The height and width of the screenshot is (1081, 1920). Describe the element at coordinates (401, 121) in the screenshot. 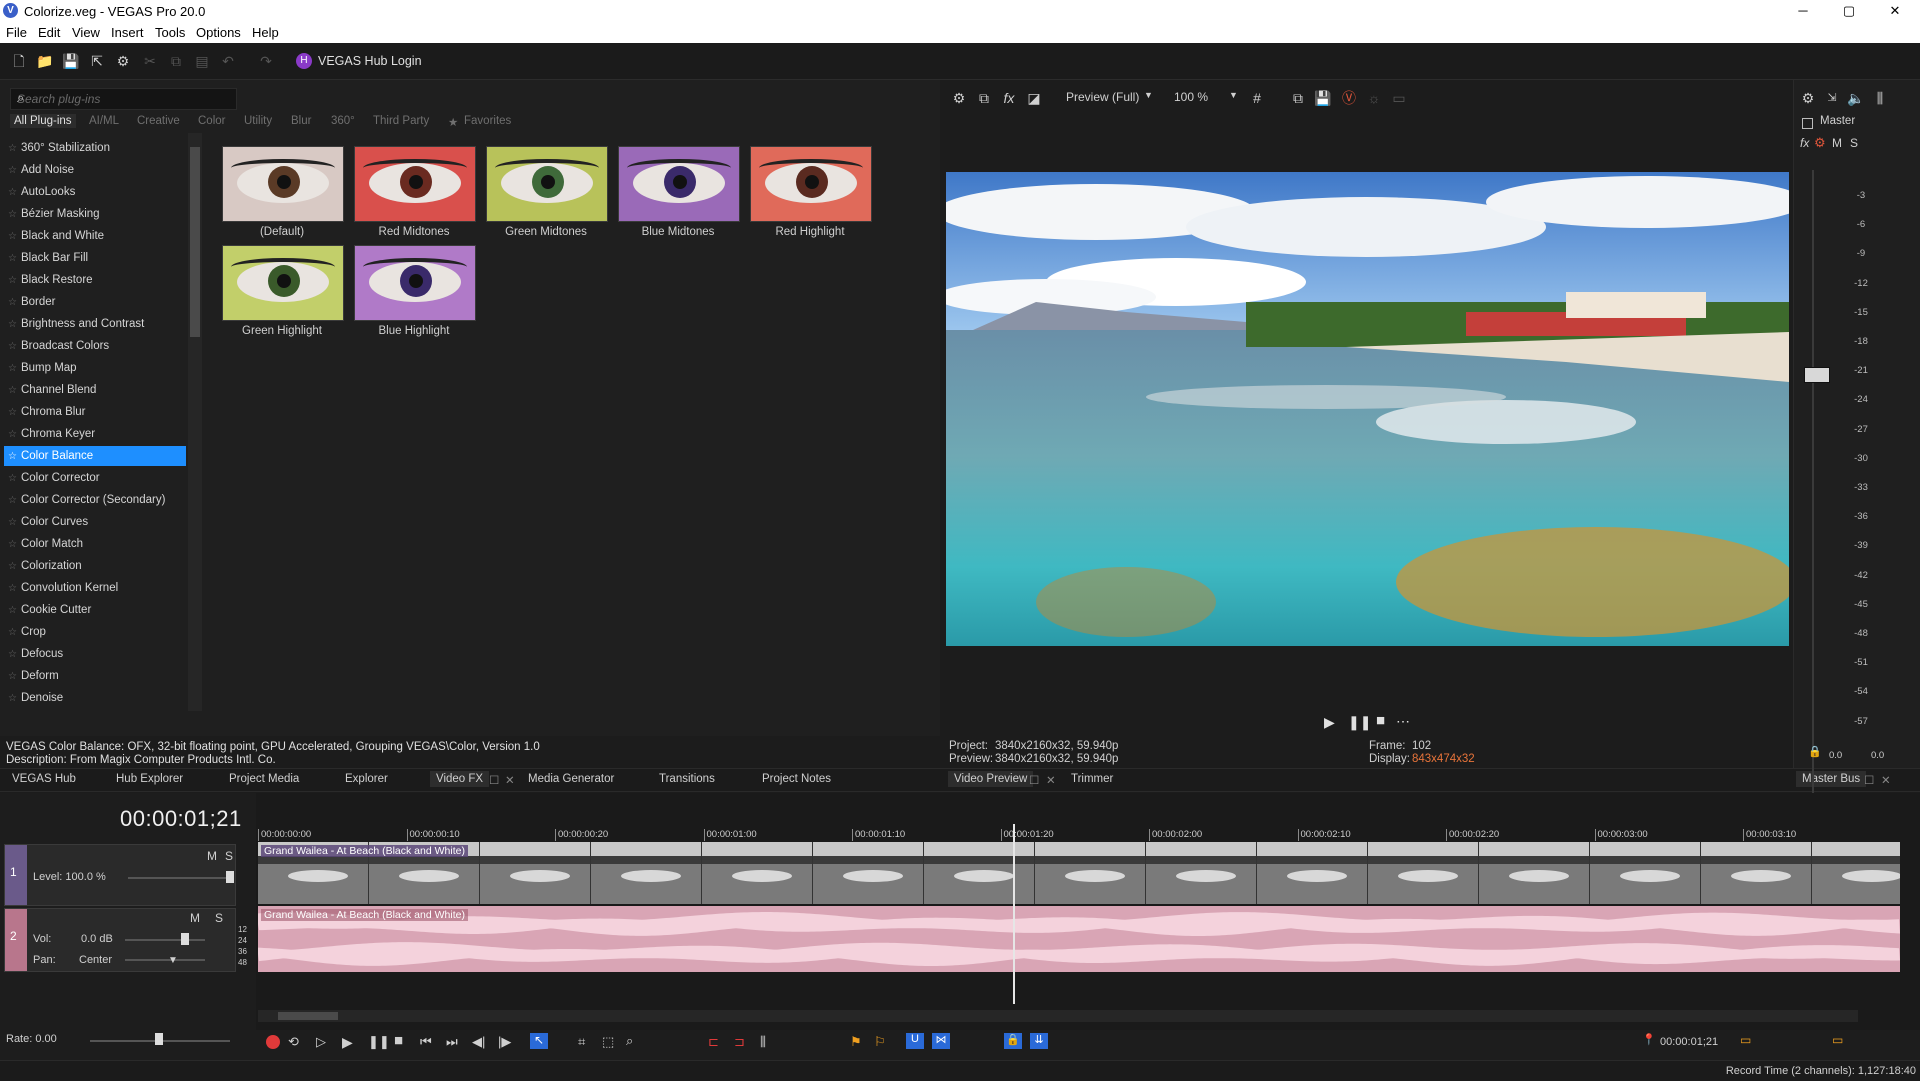

I see `category-third-party: Third Party` at that location.